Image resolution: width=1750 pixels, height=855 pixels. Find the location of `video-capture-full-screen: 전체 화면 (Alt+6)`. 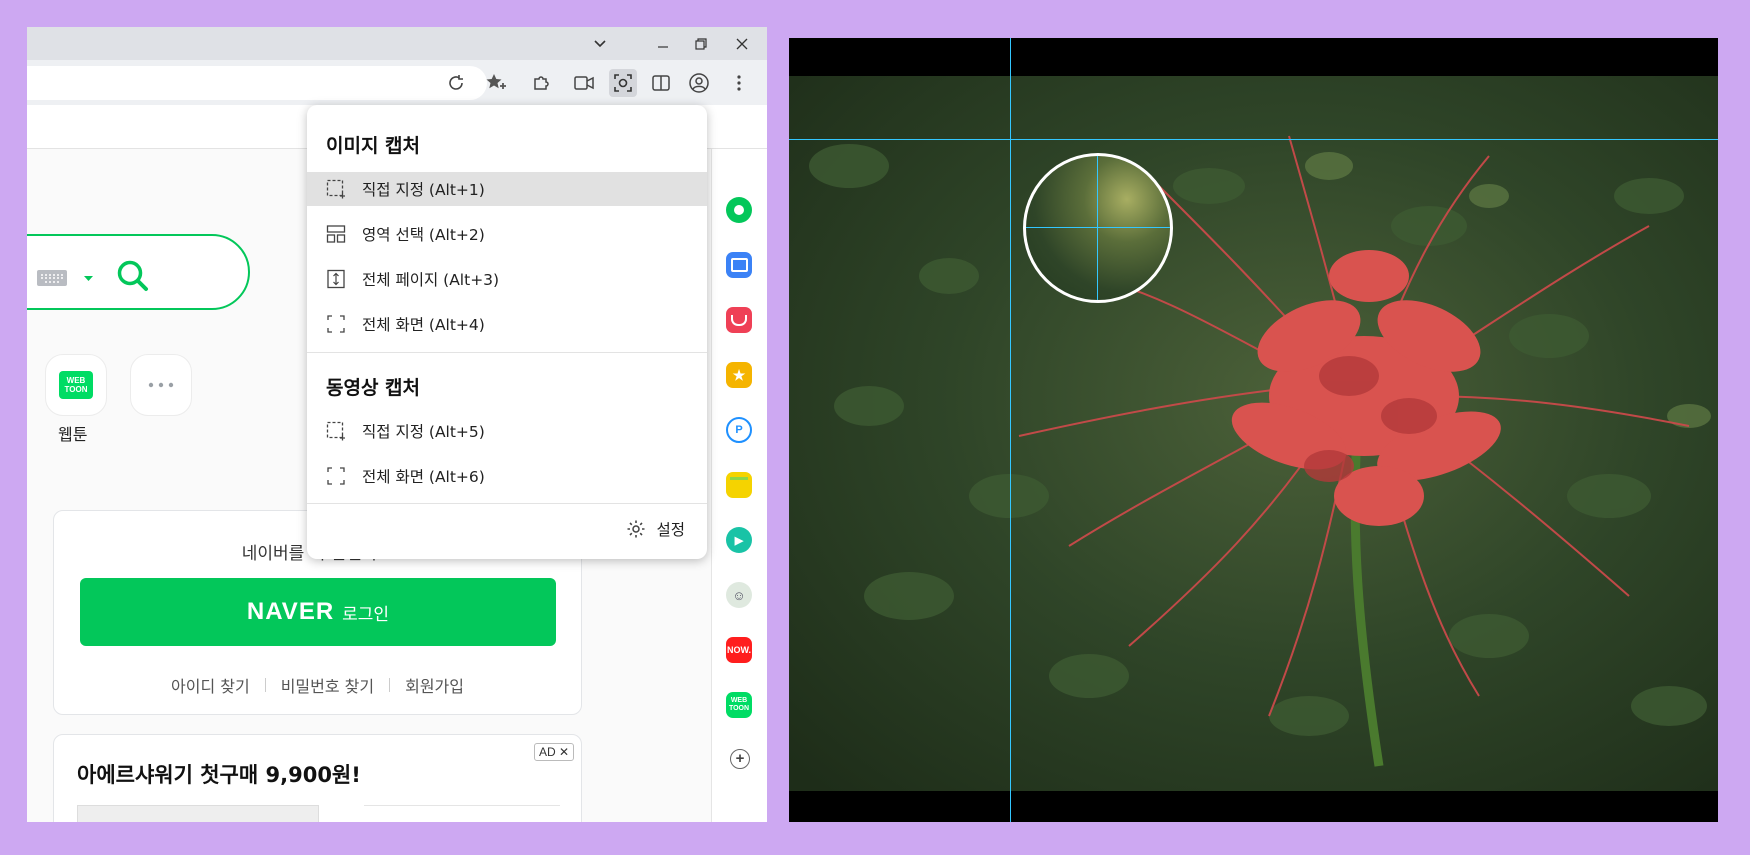

video-capture-full-screen: 전체 화면 (Alt+6) is located at coordinates (507, 476).